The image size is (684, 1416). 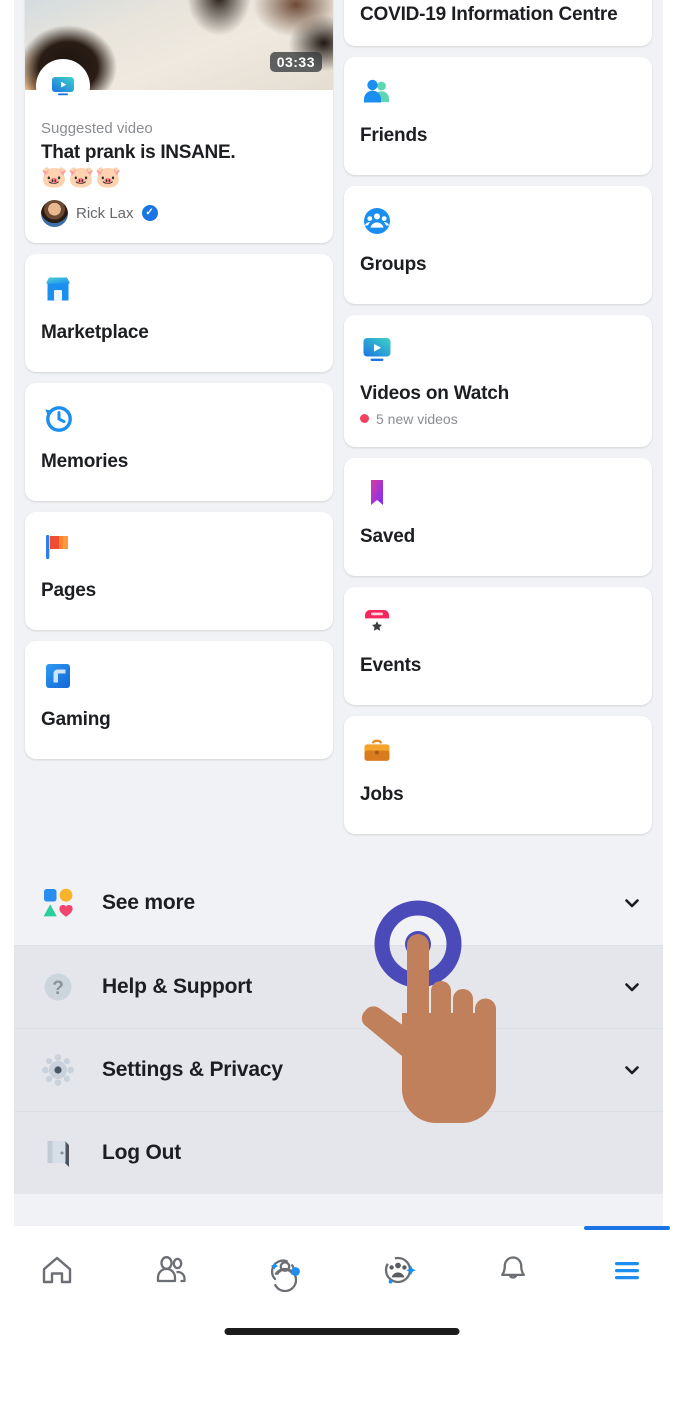 What do you see at coordinates (179, 570) in the screenshot?
I see `shortcut-card-pages: Pages` at bounding box center [179, 570].